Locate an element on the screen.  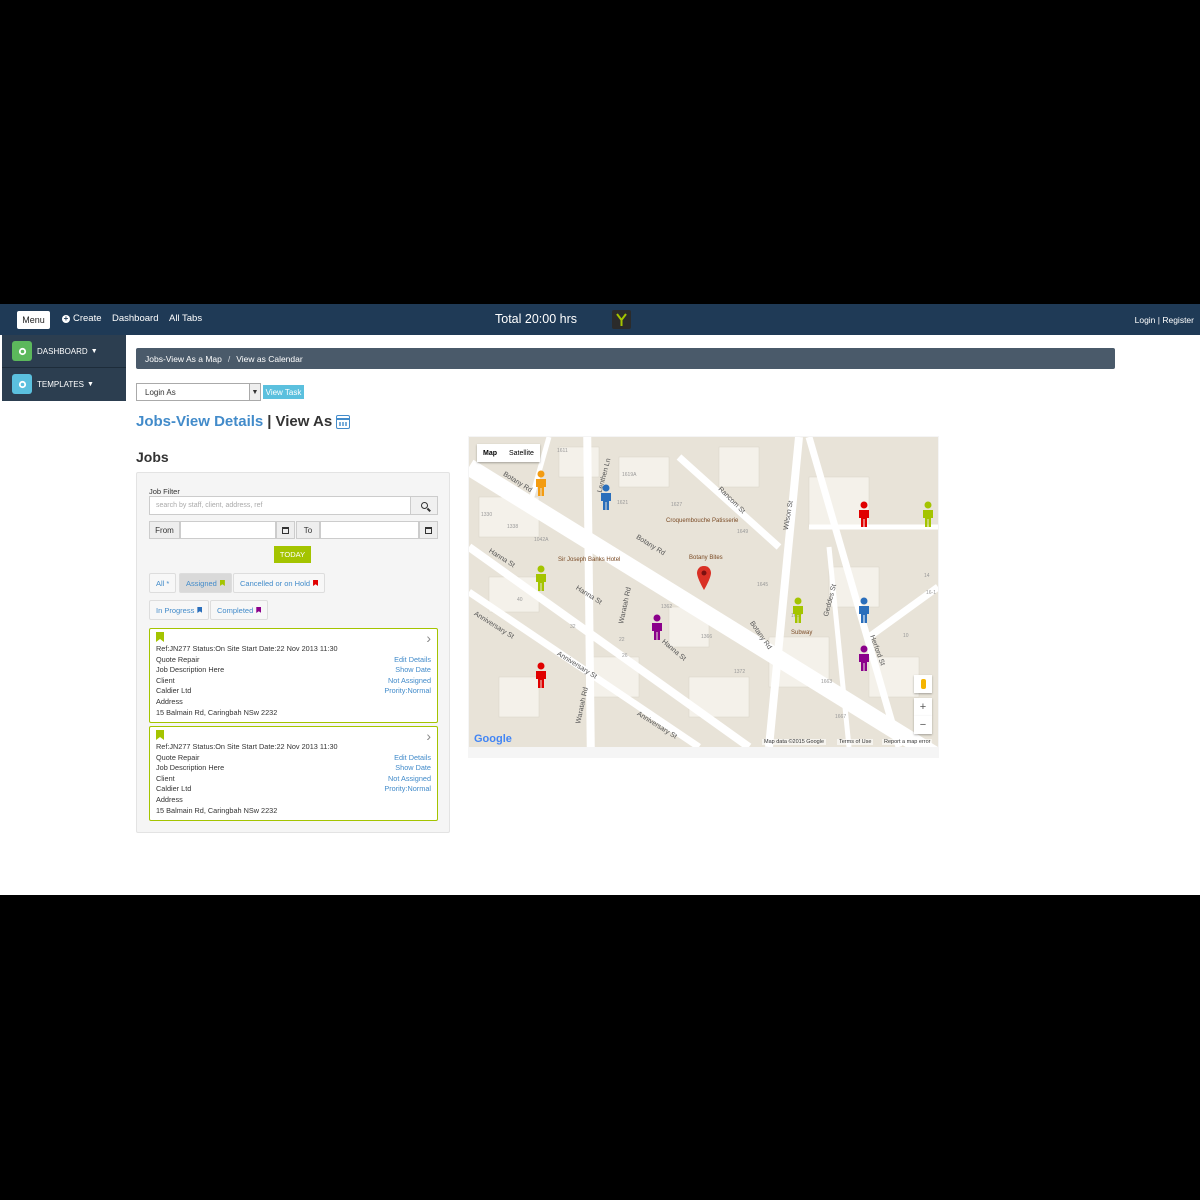
to-label: To is located at coordinates (308, 530).